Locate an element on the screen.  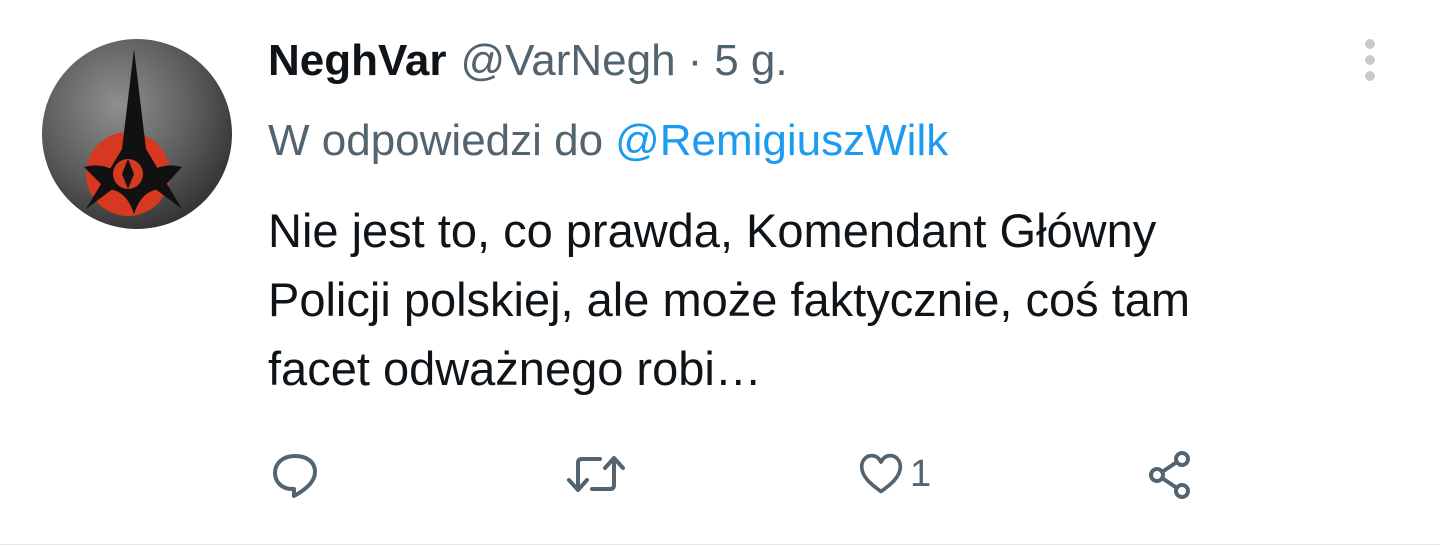
reply-context: W odpowiedzi do @RemigiuszWilk is located at coordinates (608, 141).